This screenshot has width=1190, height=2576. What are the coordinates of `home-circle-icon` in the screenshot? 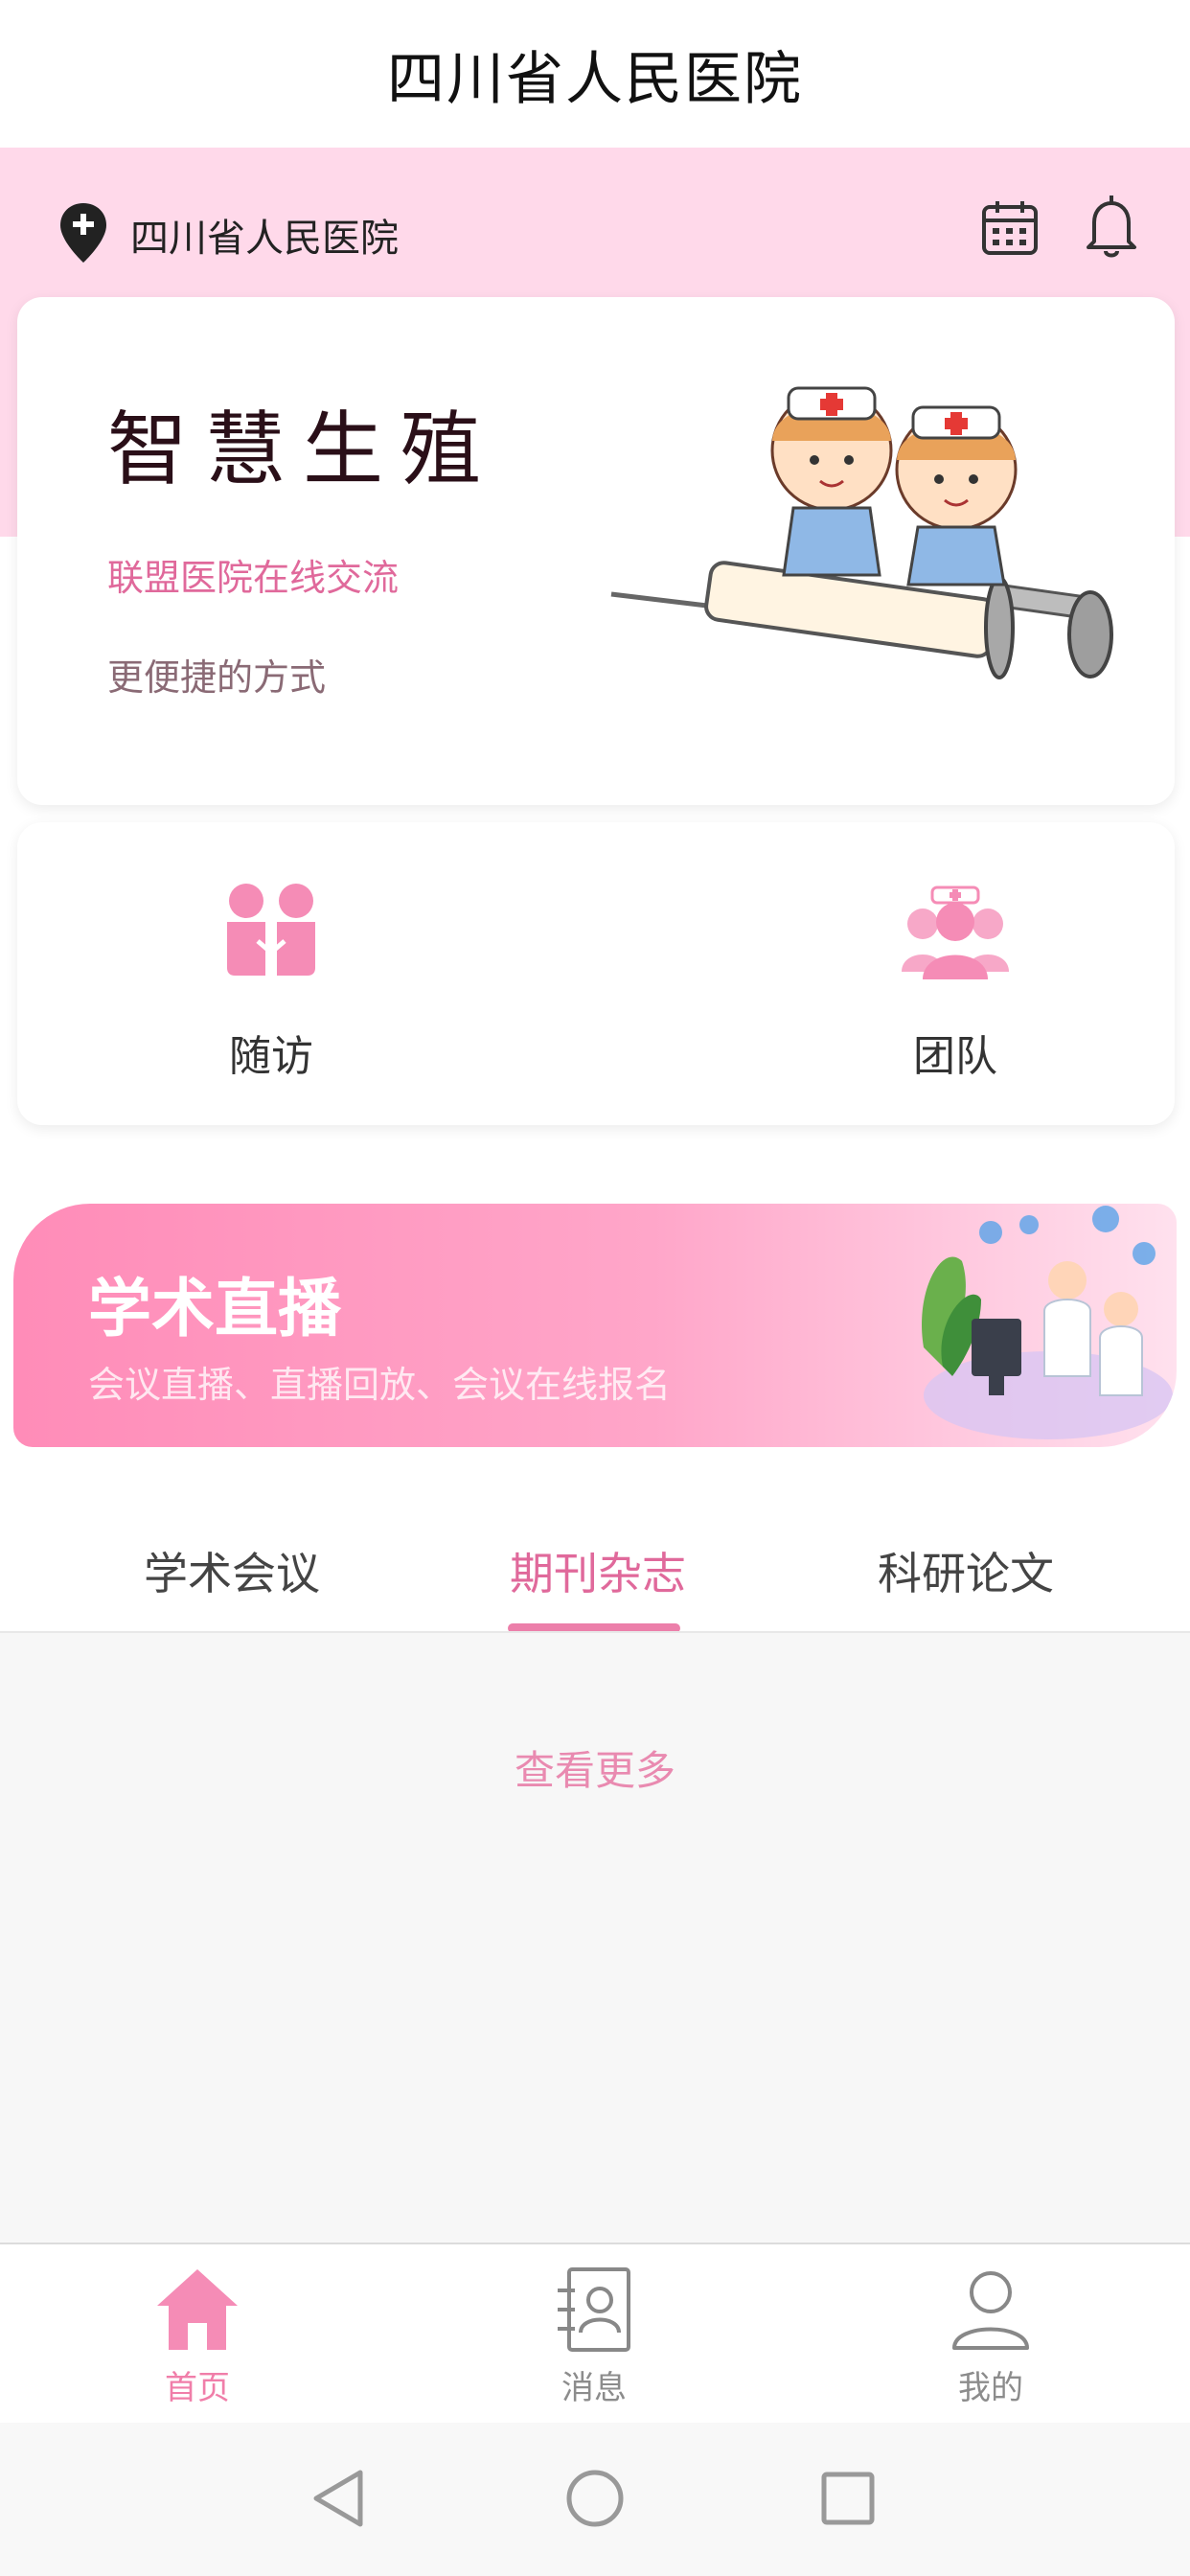 It's located at (595, 2498).